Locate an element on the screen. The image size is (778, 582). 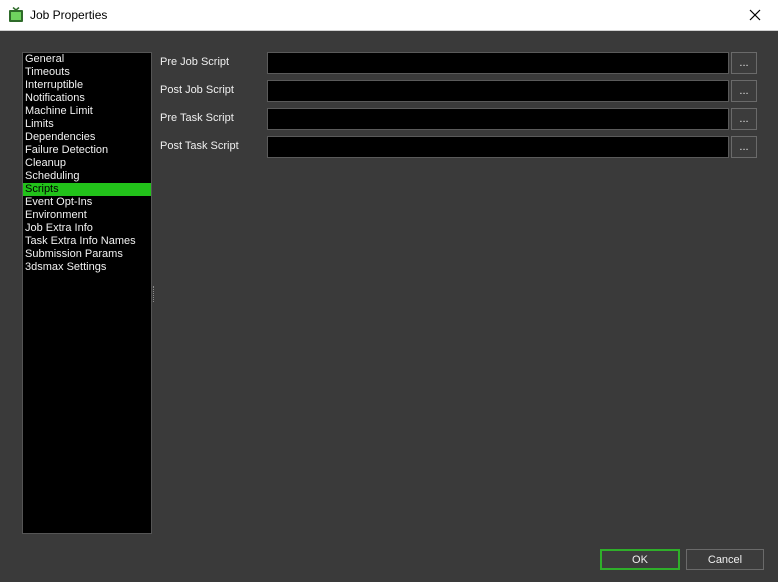
post-job-script-label: Post Job Script is located at coordinates (197, 90).